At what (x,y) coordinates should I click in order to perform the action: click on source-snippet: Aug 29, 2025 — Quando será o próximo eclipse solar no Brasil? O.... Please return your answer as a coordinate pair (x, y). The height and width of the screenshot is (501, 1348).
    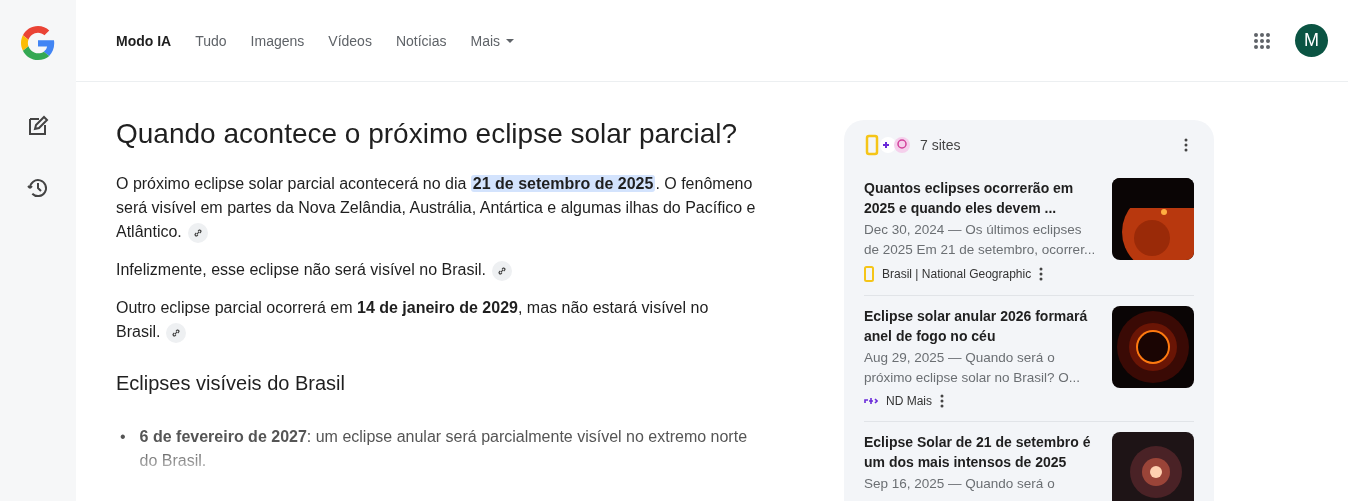
    Looking at the image, I should click on (973, 368).